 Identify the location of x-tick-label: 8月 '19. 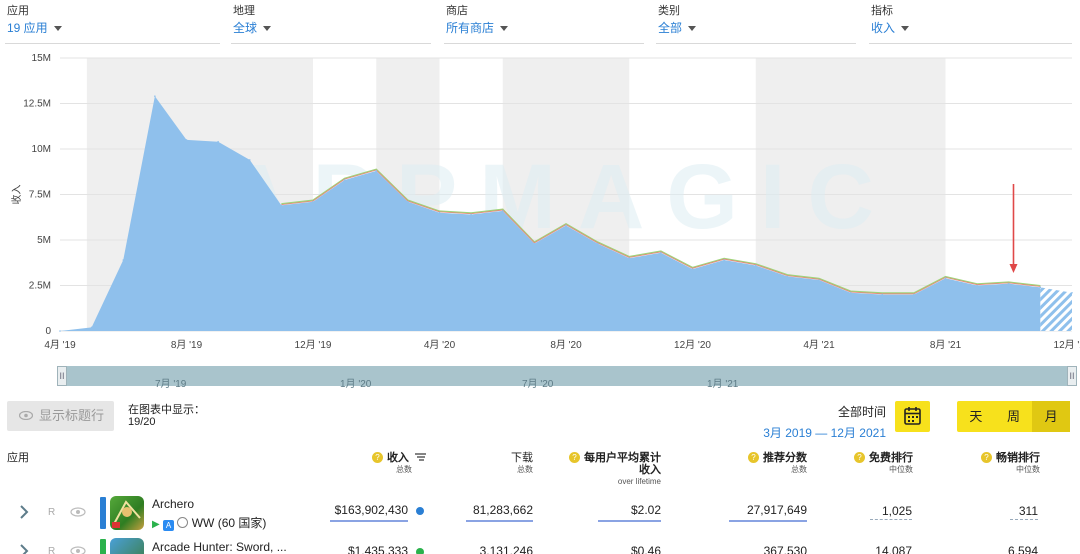
(187, 345).